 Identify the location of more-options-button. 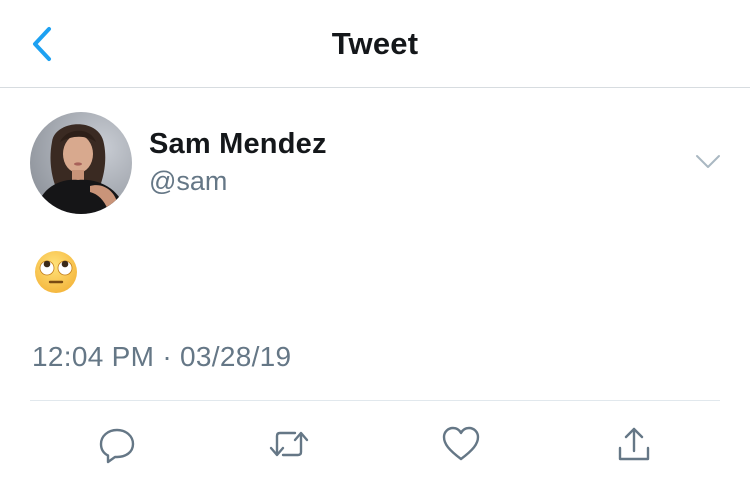
(708, 162).